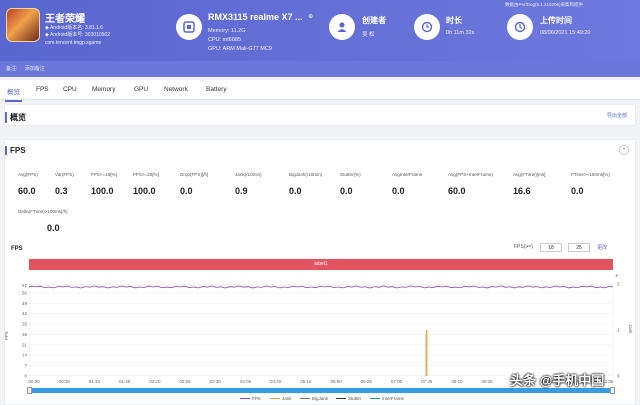 The image size is (640, 405). What do you see at coordinates (250, 398) in the screenshot?
I see `legend-item: FPS` at bounding box center [250, 398].